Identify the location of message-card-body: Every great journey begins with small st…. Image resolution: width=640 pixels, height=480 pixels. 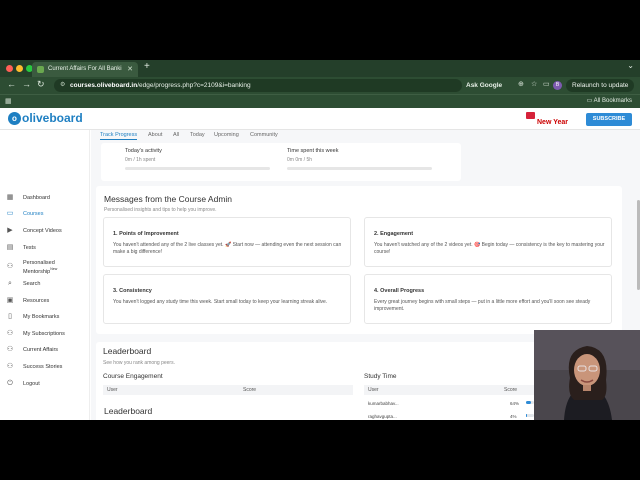
(482, 305).